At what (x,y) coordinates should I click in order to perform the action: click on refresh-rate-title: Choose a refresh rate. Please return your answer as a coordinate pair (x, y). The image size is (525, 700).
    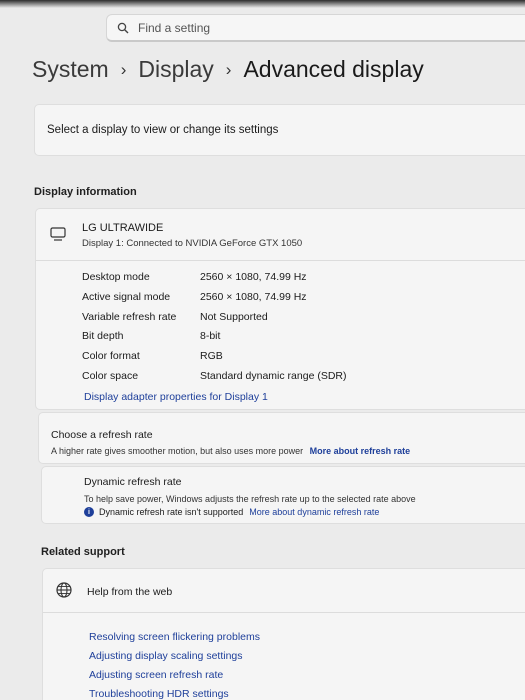
    Looking at the image, I should click on (102, 435).